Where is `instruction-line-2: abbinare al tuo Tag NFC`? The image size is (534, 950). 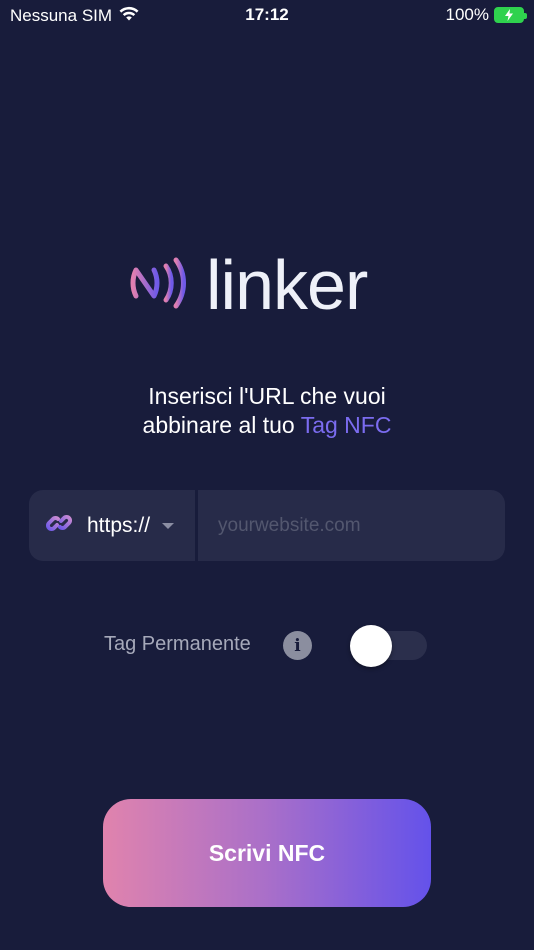
instruction-line-2: abbinare al tuo Tag NFC is located at coordinates (267, 425).